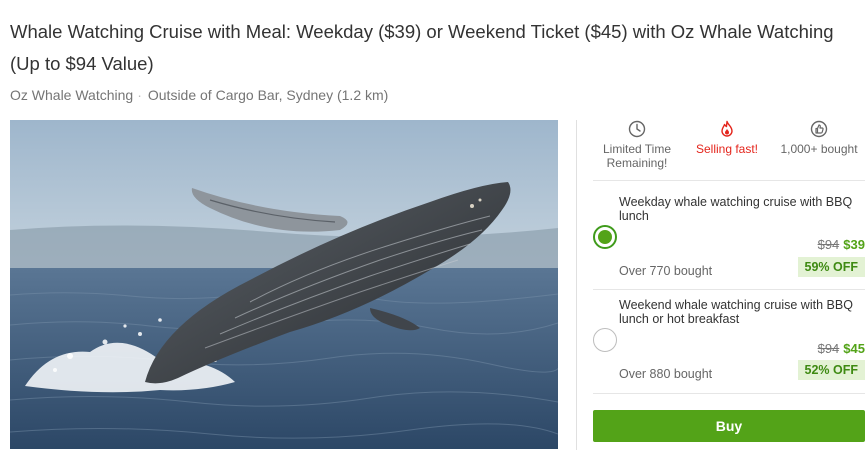 The image size is (865, 450). Describe the element at coordinates (841, 348) in the screenshot. I see `option-prices: $94 $45` at that location.